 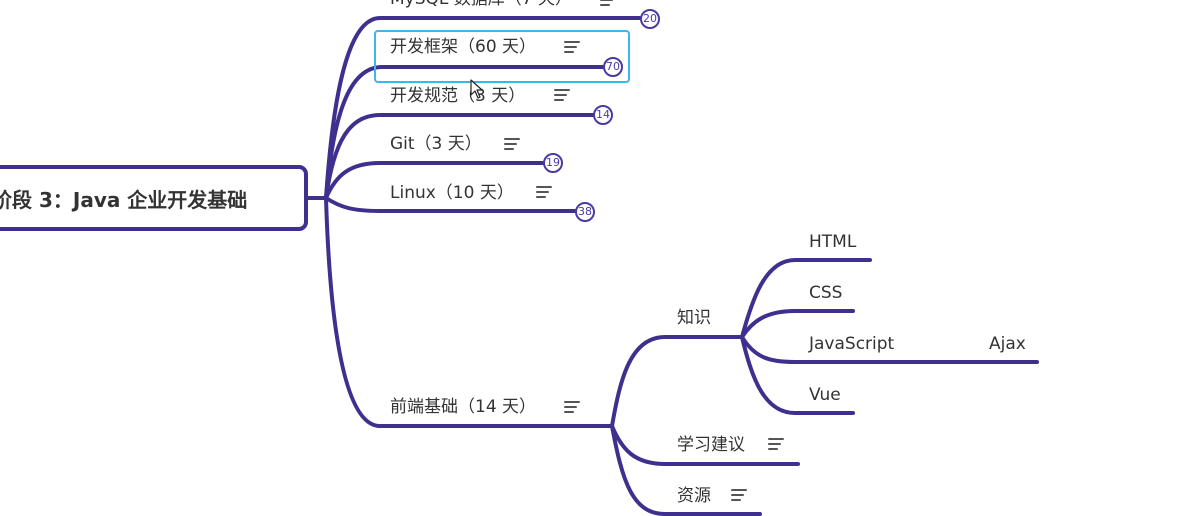 What do you see at coordinates (694, 496) in the screenshot?
I see `topic-resources: 资源` at bounding box center [694, 496].